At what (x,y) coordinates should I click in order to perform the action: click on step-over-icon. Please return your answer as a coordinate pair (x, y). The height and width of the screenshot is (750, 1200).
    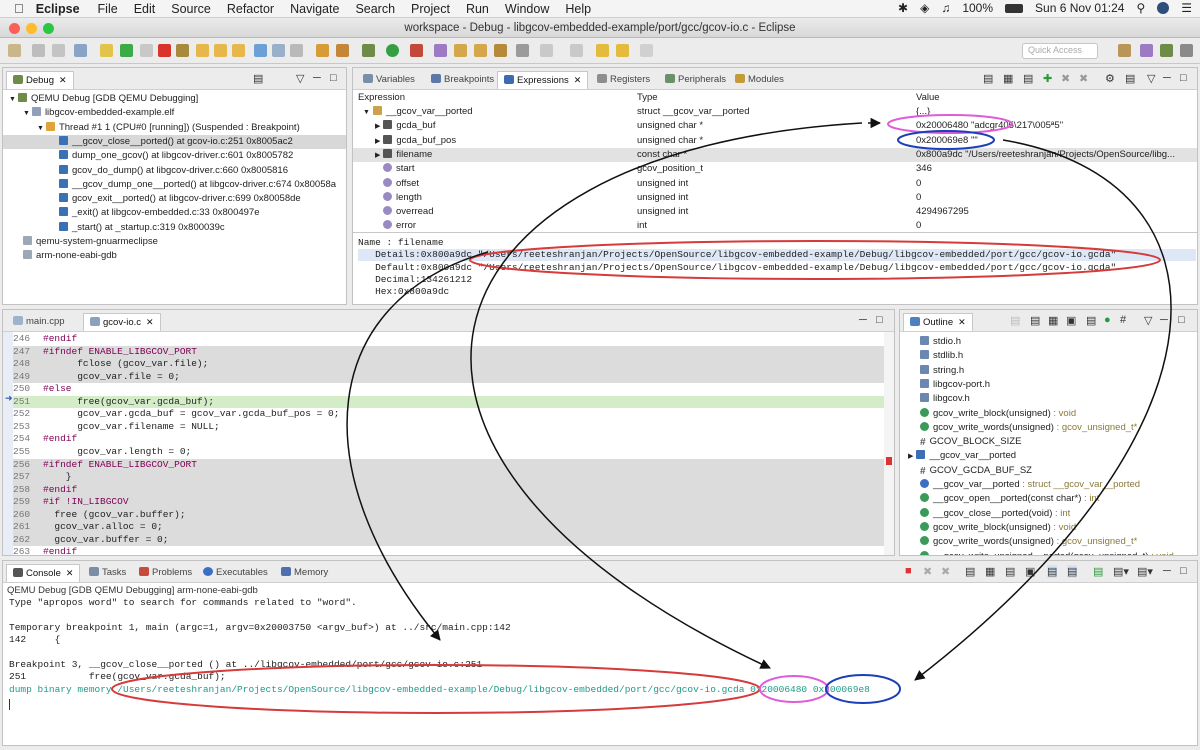
    Looking at the image, I should click on (220, 50).